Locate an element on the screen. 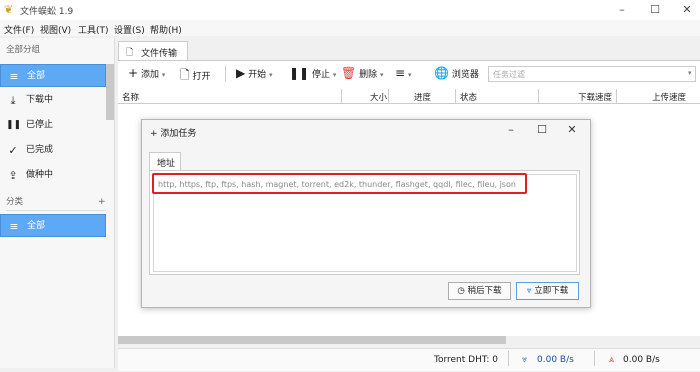  sidebar-divider is located at coordinates (56, 210).